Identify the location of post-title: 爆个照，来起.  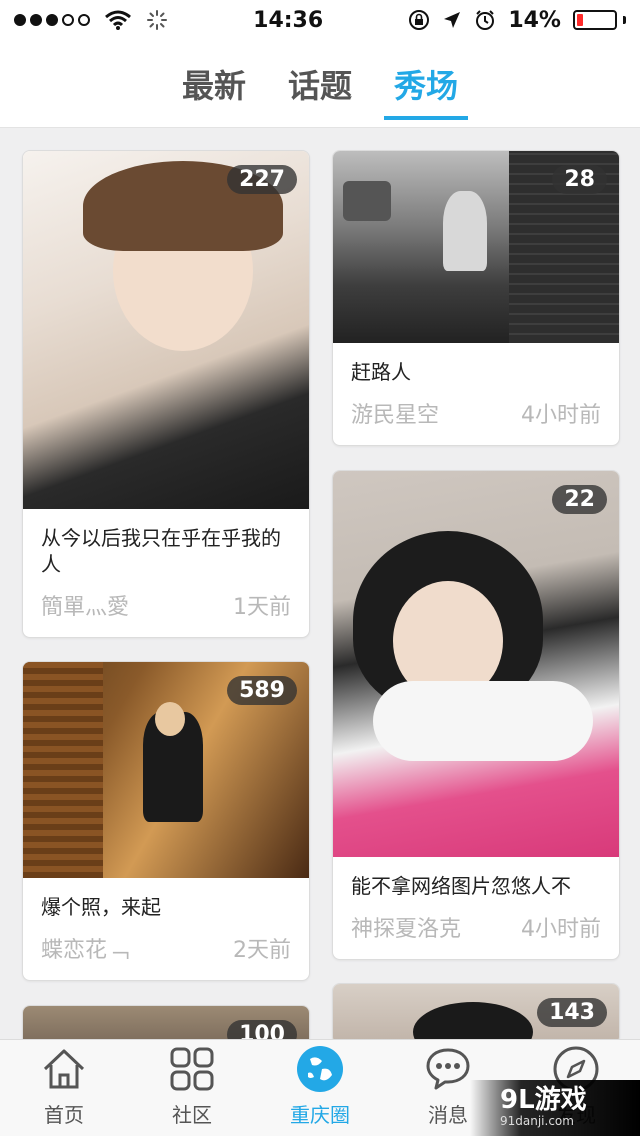
(101, 907).